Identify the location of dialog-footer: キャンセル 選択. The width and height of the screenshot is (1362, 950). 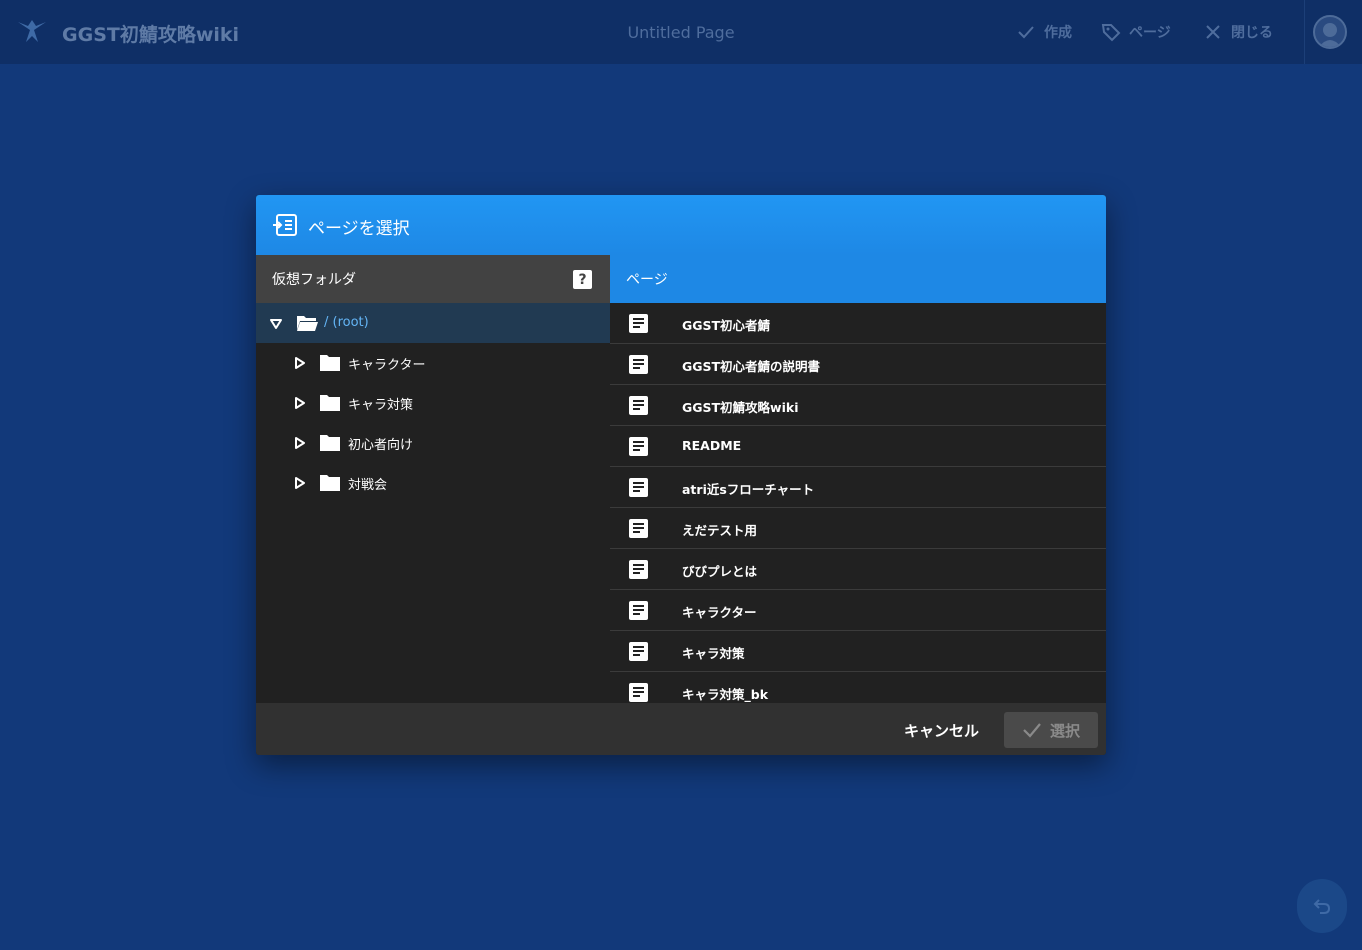
(681, 729).